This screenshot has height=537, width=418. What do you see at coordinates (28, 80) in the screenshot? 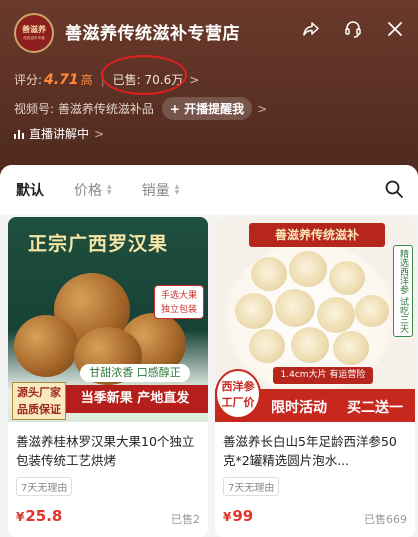
I see `rating-label: 评分:` at bounding box center [28, 80].